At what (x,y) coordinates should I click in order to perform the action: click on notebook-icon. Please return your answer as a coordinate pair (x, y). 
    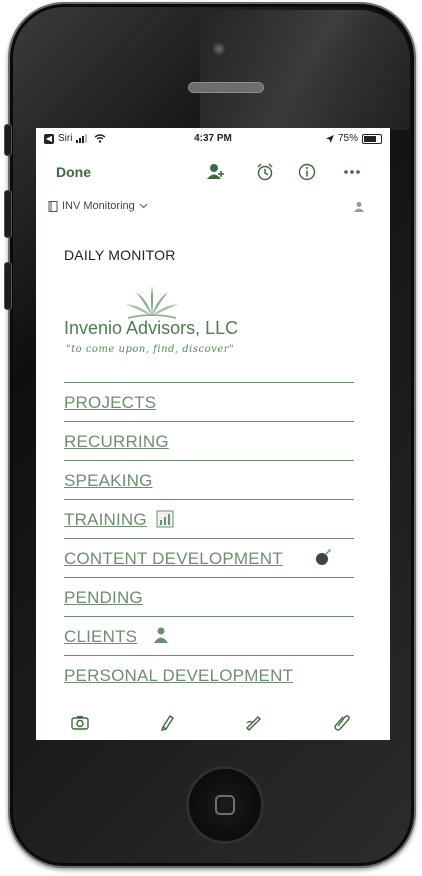
    Looking at the image, I should click on (53, 206).